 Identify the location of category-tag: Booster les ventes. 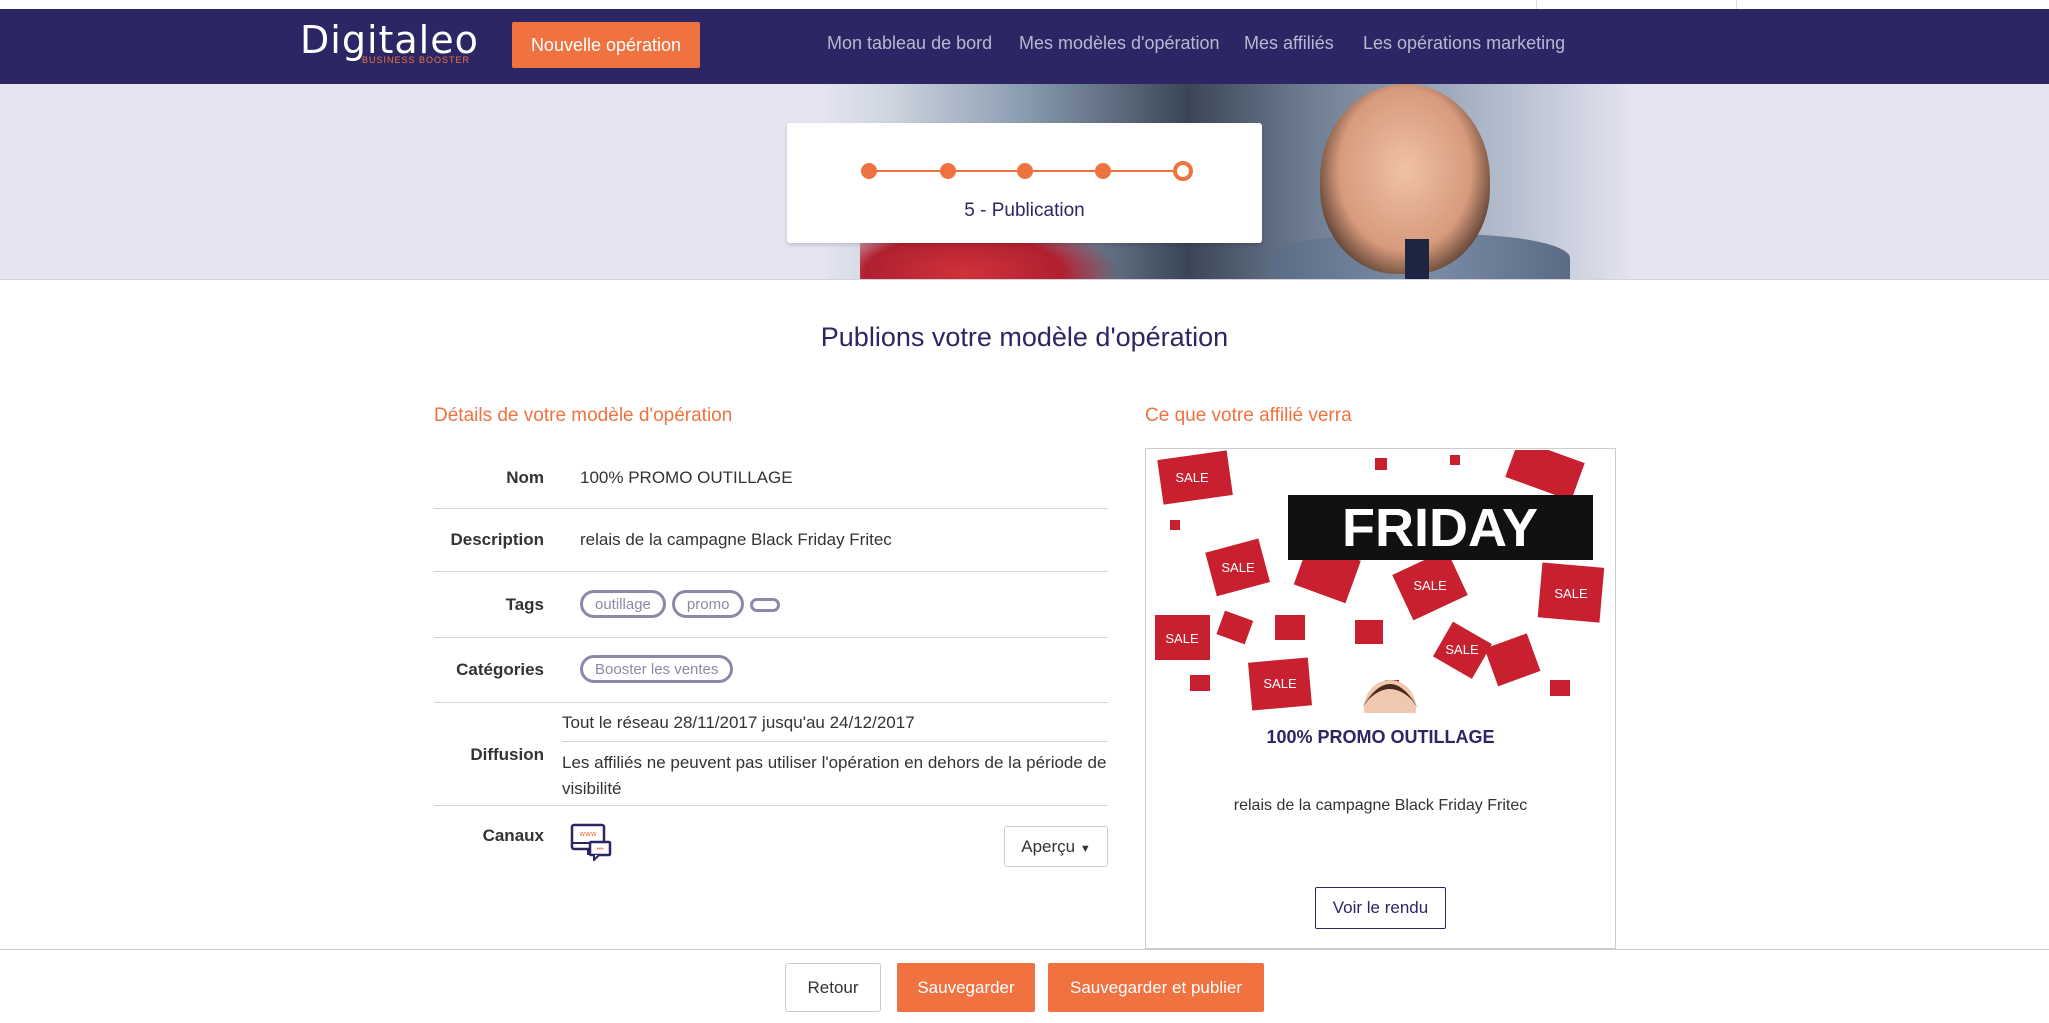
(657, 669).